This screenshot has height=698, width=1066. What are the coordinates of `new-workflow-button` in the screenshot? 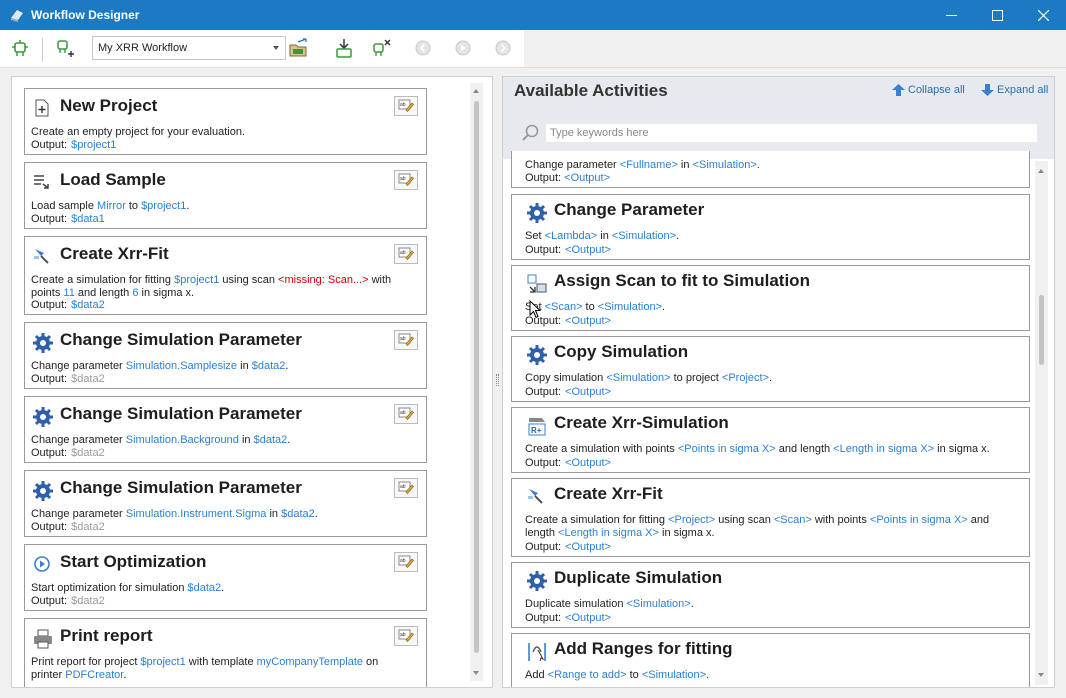 It's located at (20, 48).